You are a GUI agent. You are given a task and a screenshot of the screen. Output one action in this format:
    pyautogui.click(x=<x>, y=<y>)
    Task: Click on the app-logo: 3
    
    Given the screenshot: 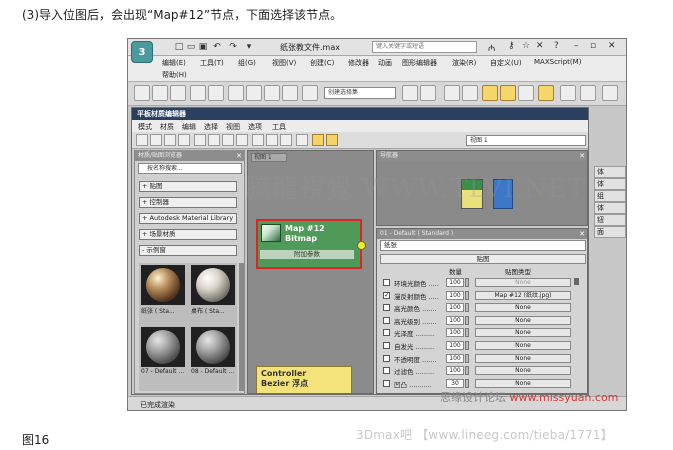 What is the action you would take?
    pyautogui.click(x=142, y=52)
    